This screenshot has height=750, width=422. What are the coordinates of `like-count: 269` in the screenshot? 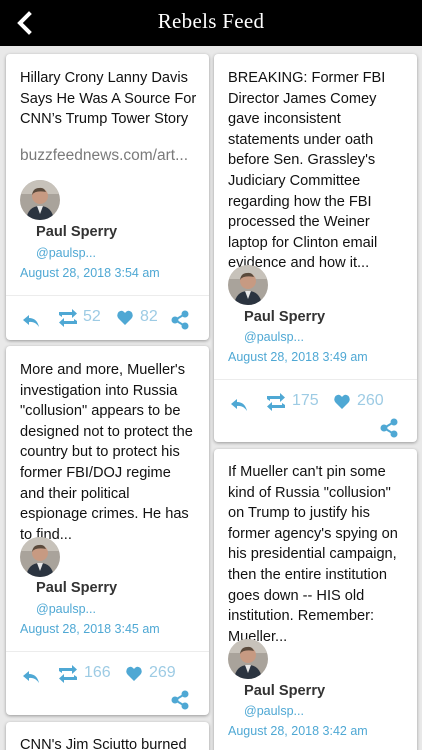 It's located at (162, 672).